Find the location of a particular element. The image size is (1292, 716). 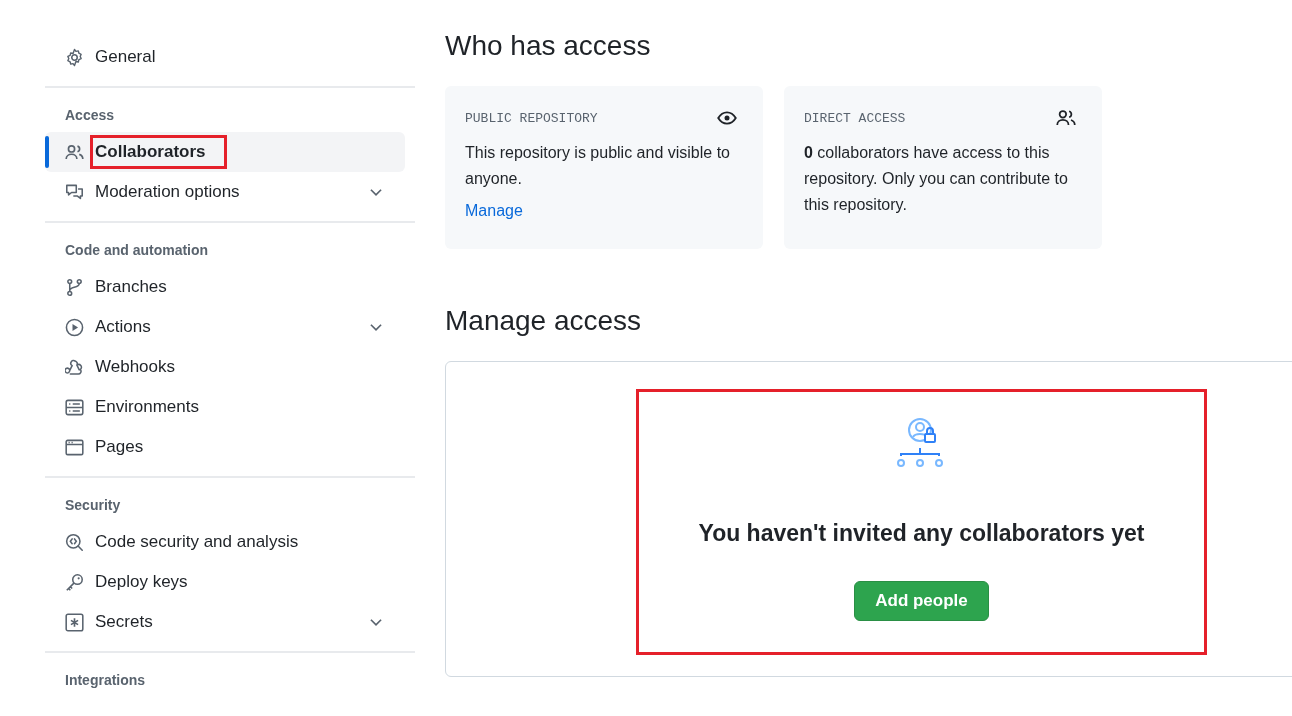

section-heading: Integrations is located at coordinates (105, 680).